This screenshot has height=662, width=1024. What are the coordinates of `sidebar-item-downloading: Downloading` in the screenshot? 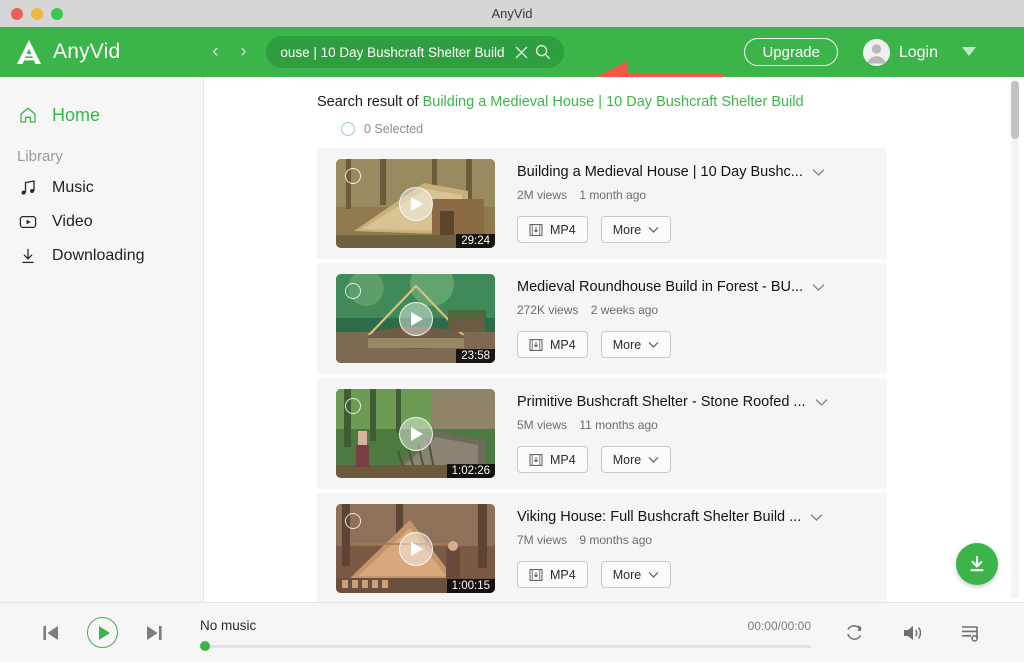 It's located at (101, 256).